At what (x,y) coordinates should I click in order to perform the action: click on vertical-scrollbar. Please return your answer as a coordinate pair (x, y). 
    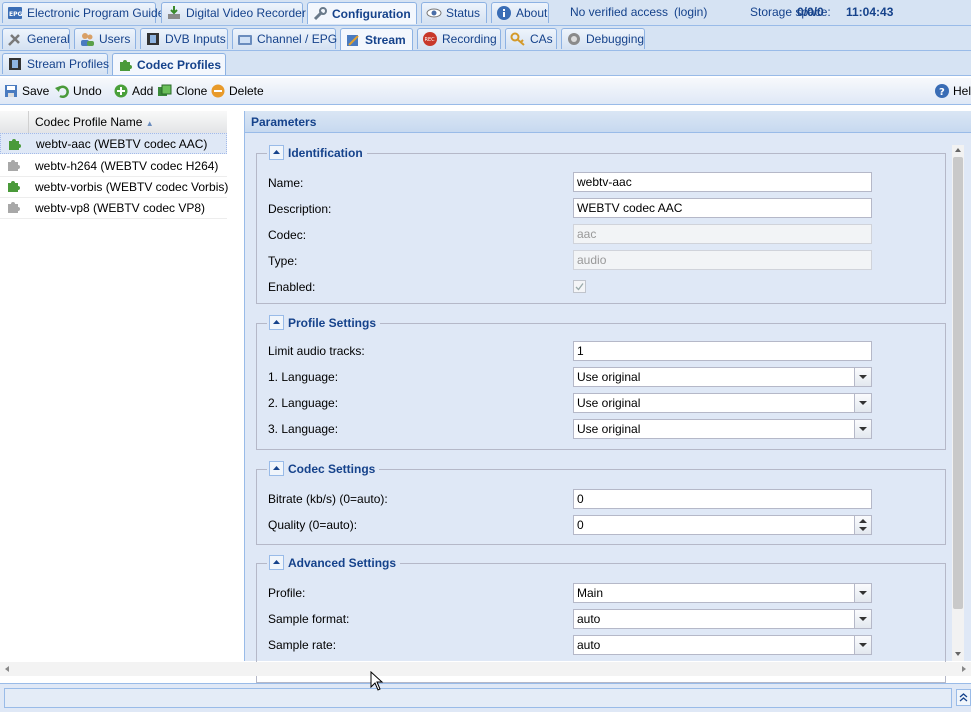
    Looking at the image, I should click on (958, 403).